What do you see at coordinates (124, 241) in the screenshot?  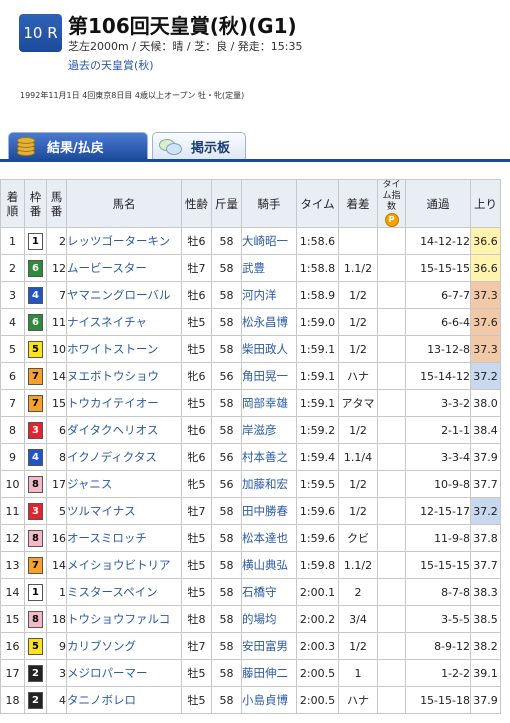 I see `horse-name-link: レッツゴーターキン` at bounding box center [124, 241].